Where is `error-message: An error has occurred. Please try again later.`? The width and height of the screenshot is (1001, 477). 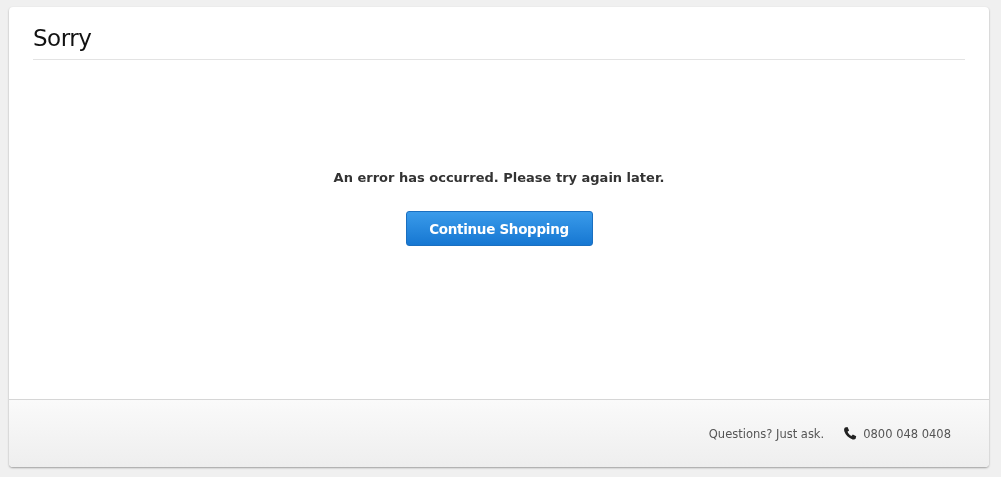 error-message: An error has occurred. Please try again later. is located at coordinates (499, 177).